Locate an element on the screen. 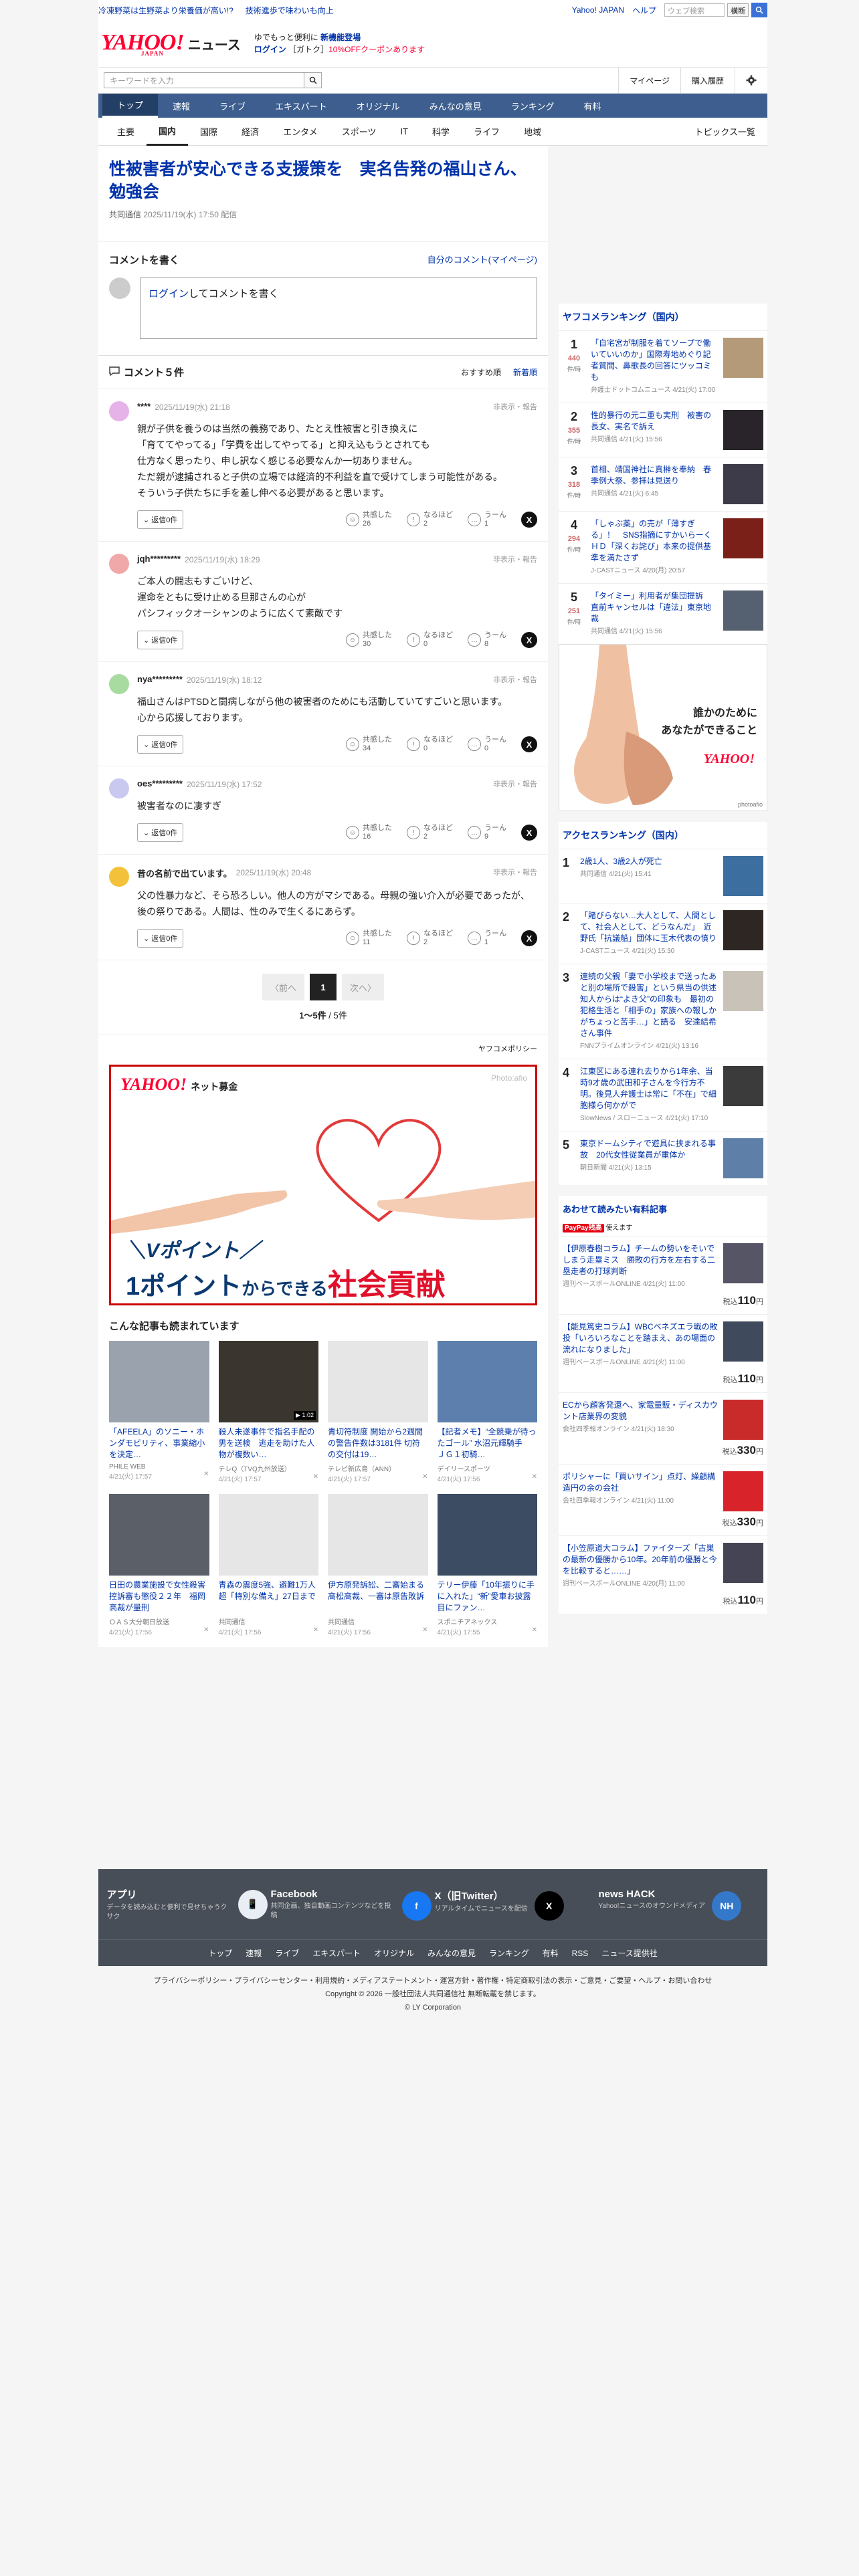 The width and height of the screenshot is (859, 2576). web-search-input: ウェブ検索 is located at coordinates (694, 10).